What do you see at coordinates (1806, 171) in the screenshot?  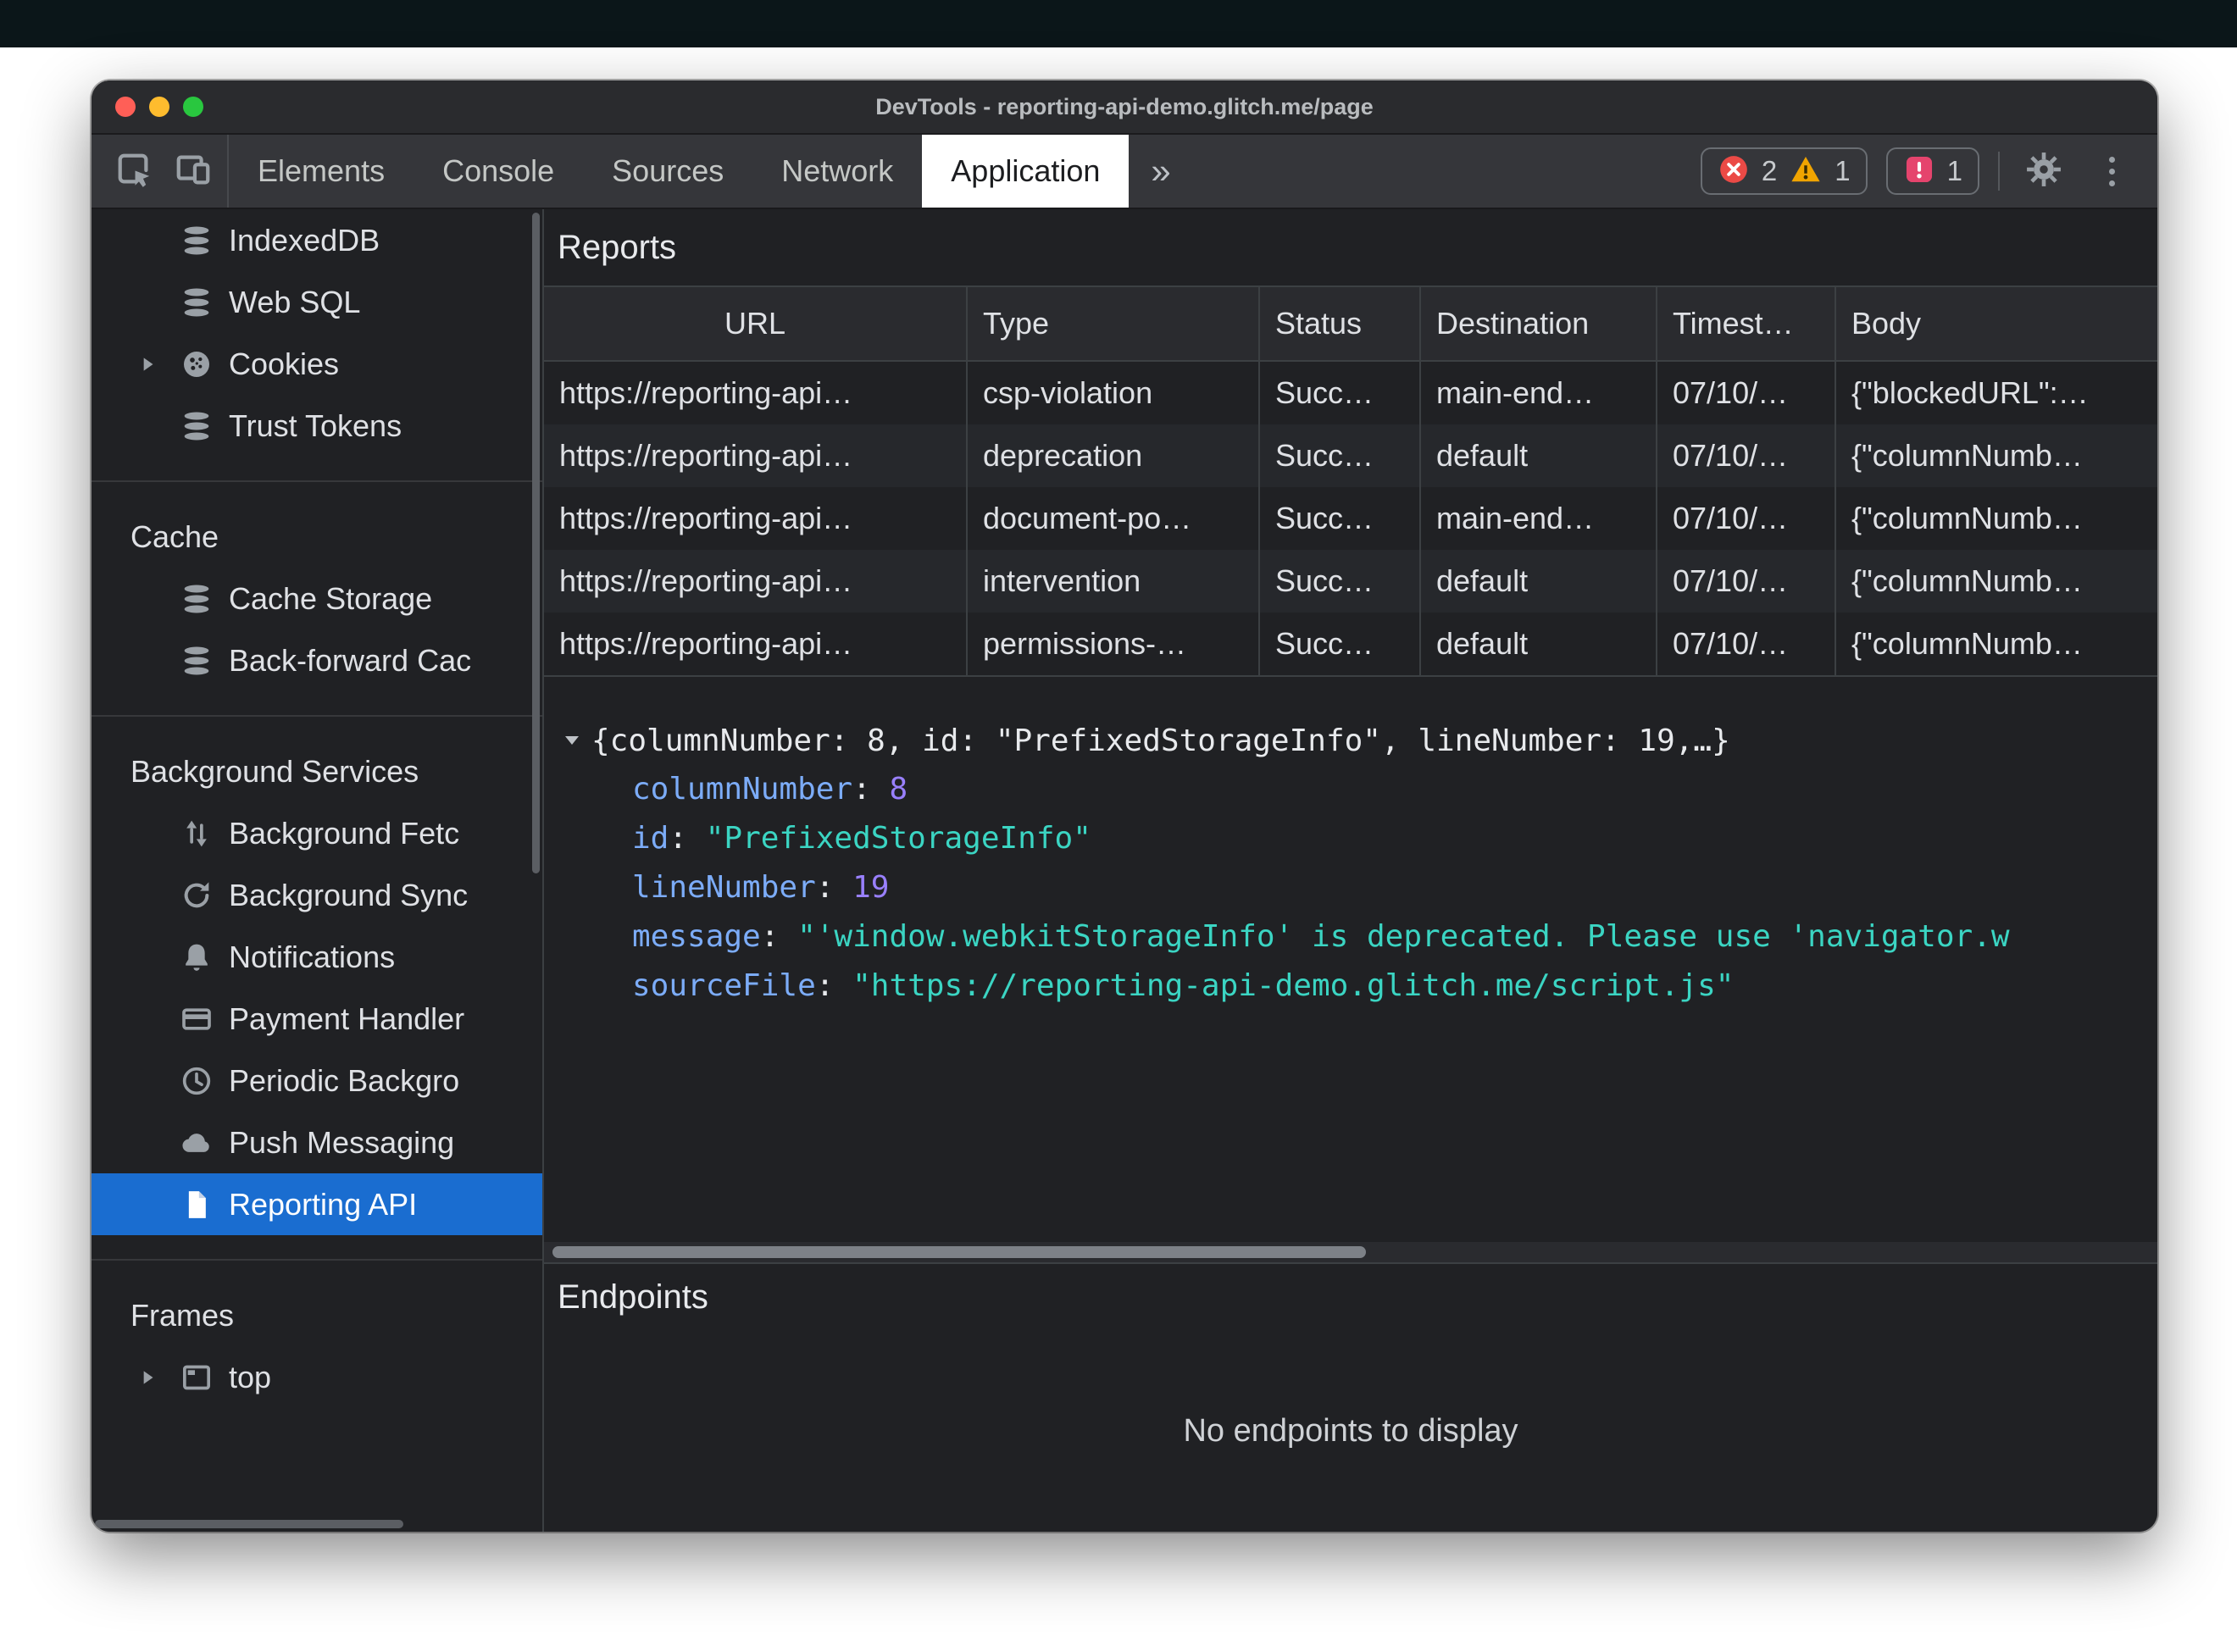 I see `warning-icon` at bounding box center [1806, 171].